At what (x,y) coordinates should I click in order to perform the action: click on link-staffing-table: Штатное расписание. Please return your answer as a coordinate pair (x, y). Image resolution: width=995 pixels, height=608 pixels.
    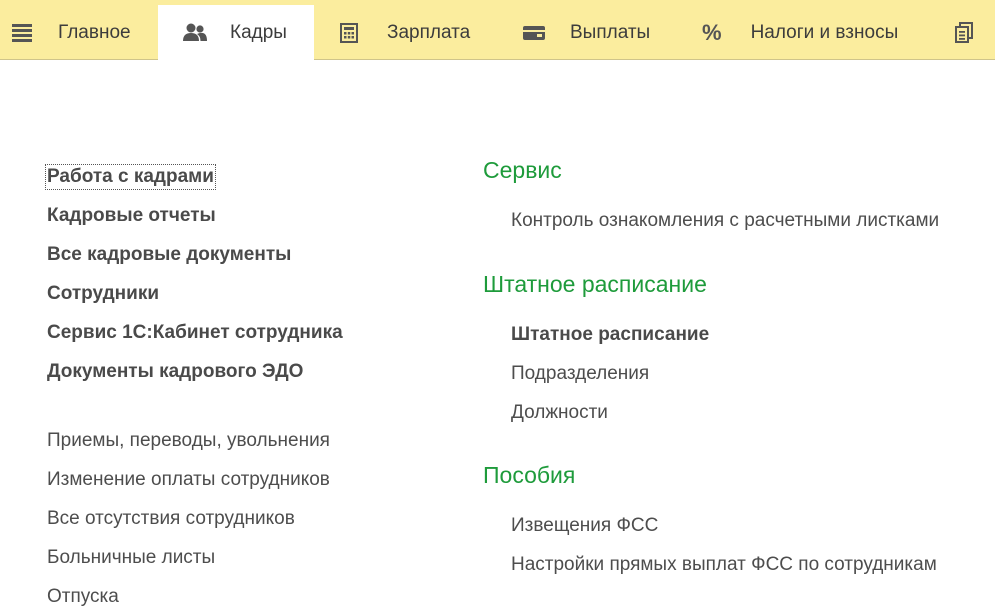
    Looking at the image, I should click on (610, 335).